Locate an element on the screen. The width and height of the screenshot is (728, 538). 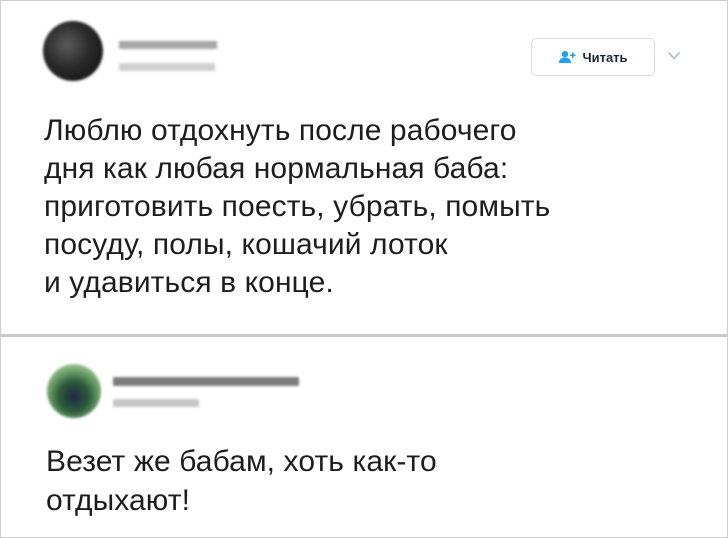
follow-button-label: Читать is located at coordinates (605, 57).